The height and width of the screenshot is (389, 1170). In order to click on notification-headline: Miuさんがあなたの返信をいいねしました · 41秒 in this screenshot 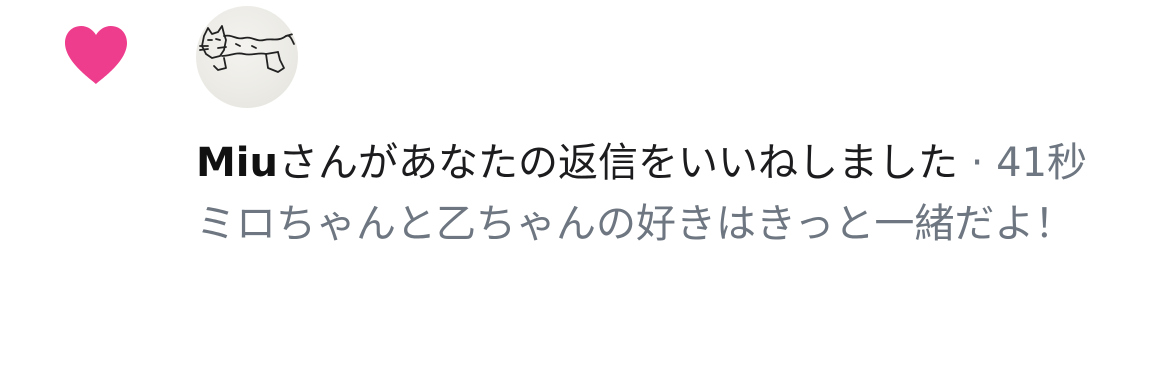, I will do `click(671, 163)`.